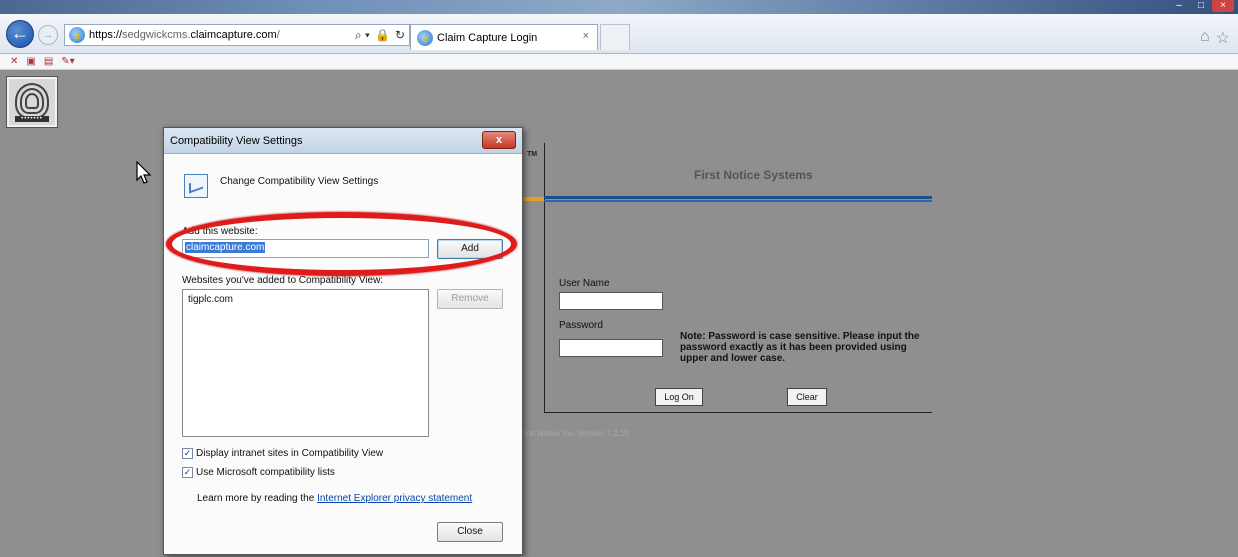  I want to click on tools-dropdown-icon: ✎▾, so click(67, 61).